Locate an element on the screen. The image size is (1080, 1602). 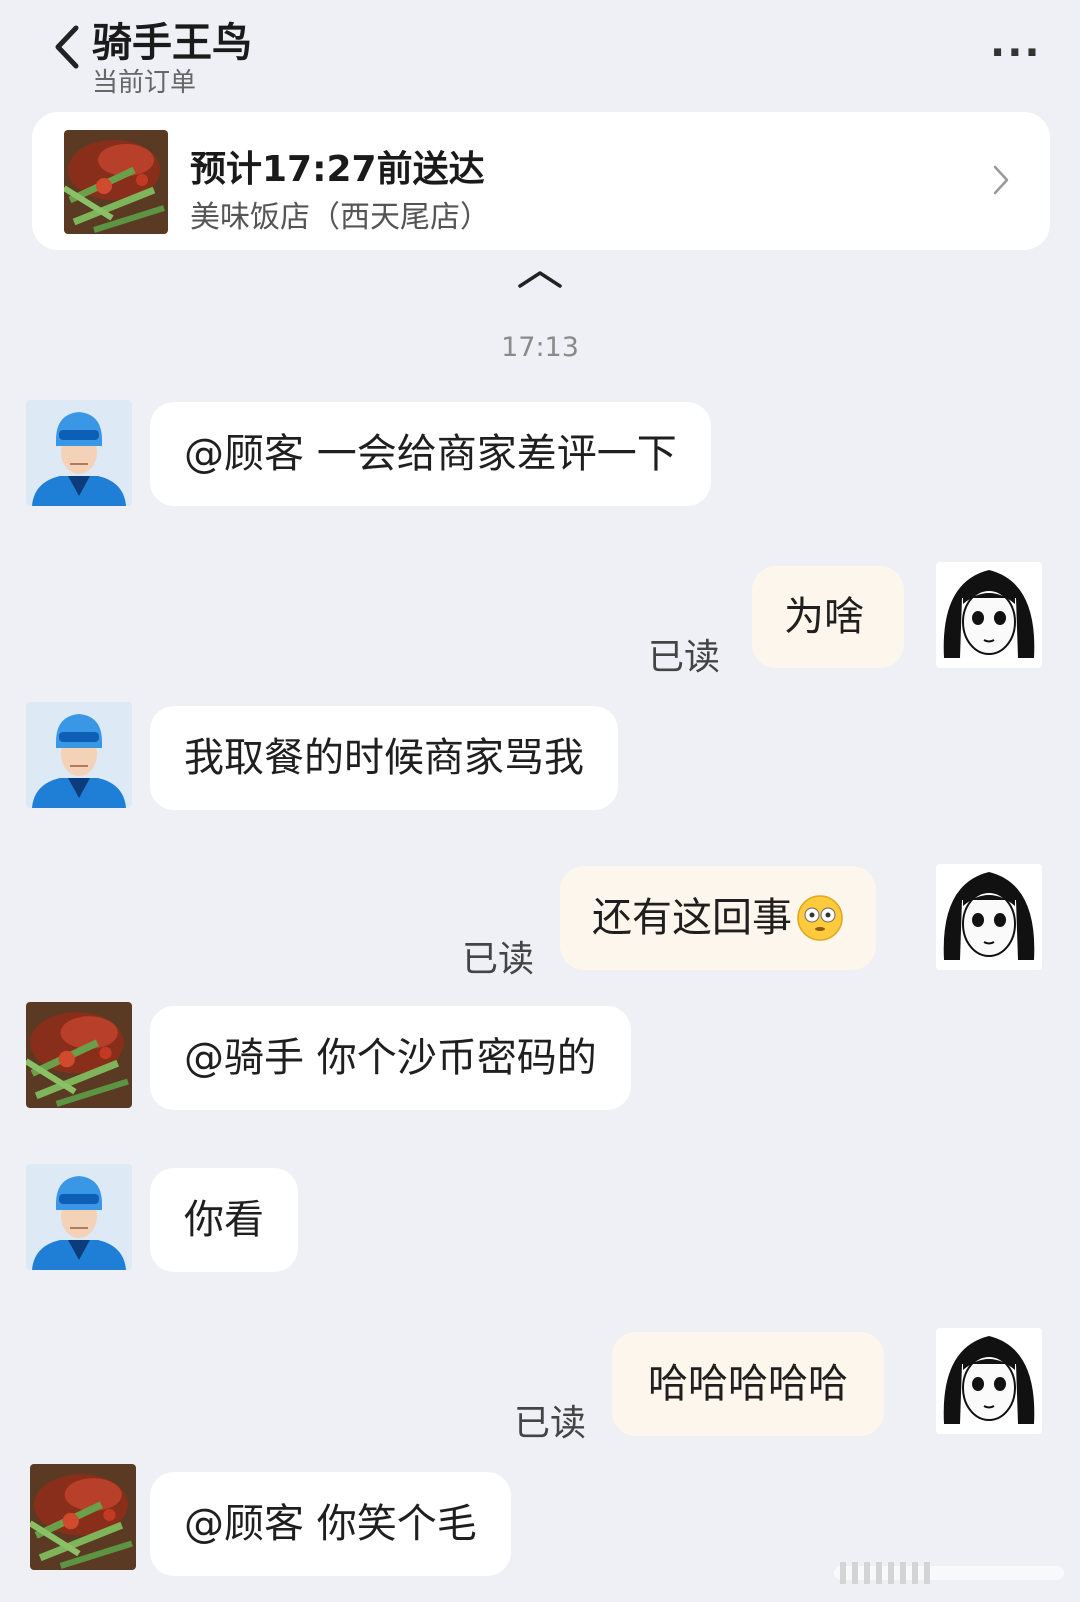
message-text: @顾客 你笑个毛 is located at coordinates (330, 1524).